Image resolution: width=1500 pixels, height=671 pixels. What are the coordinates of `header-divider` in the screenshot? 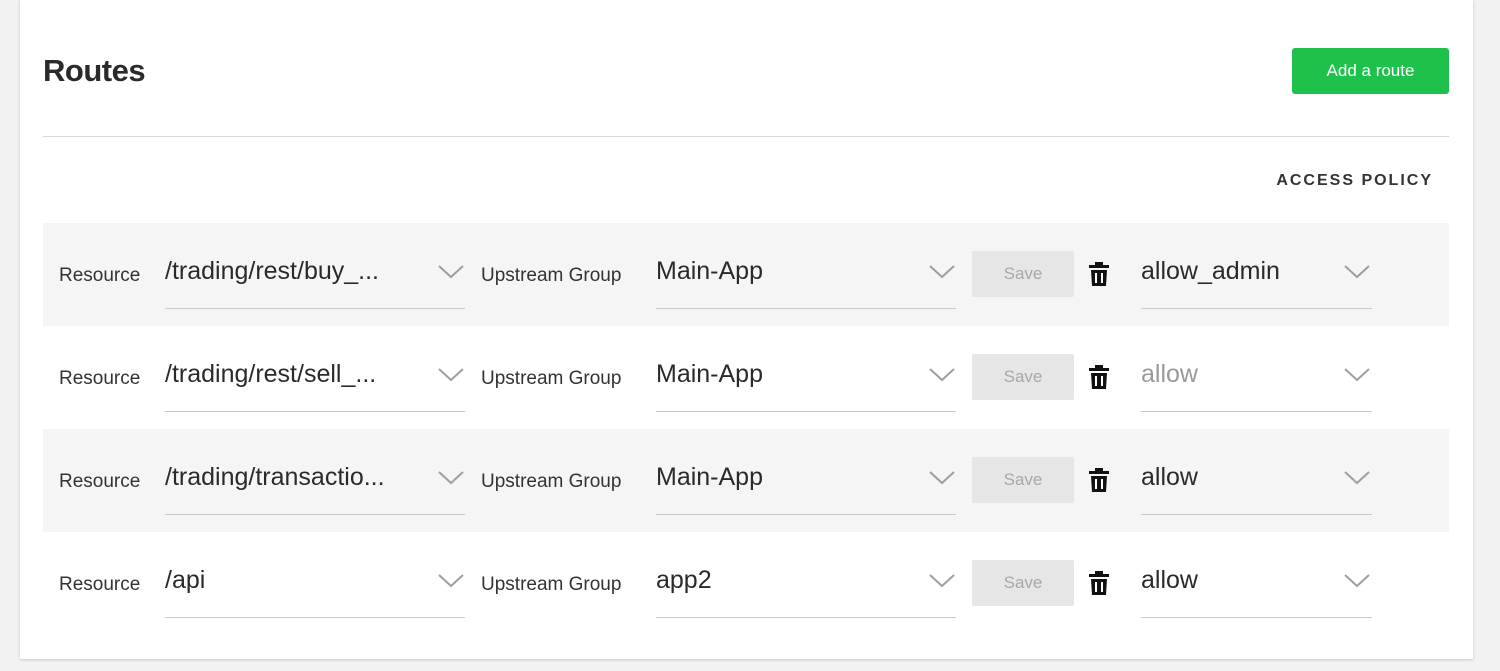 It's located at (746, 136).